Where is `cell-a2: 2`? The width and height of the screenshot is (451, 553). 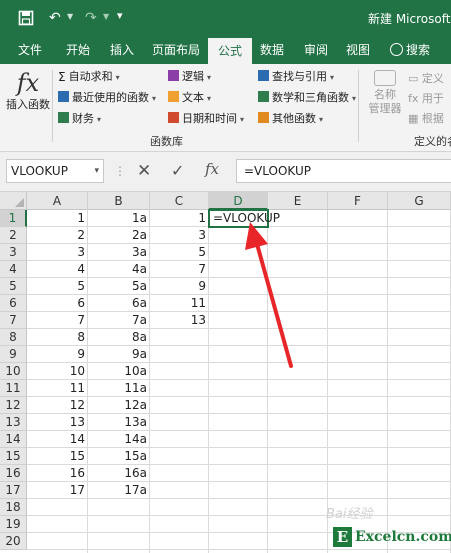 cell-a2: 2 is located at coordinates (57, 235).